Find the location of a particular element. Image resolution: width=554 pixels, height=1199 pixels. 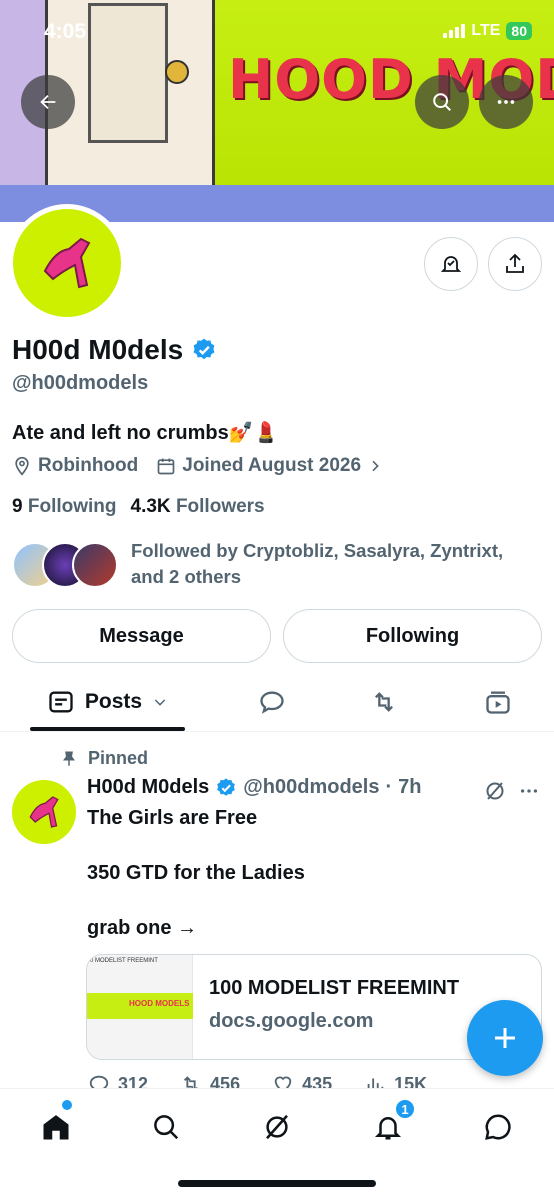

pin-icon is located at coordinates (69, 758).